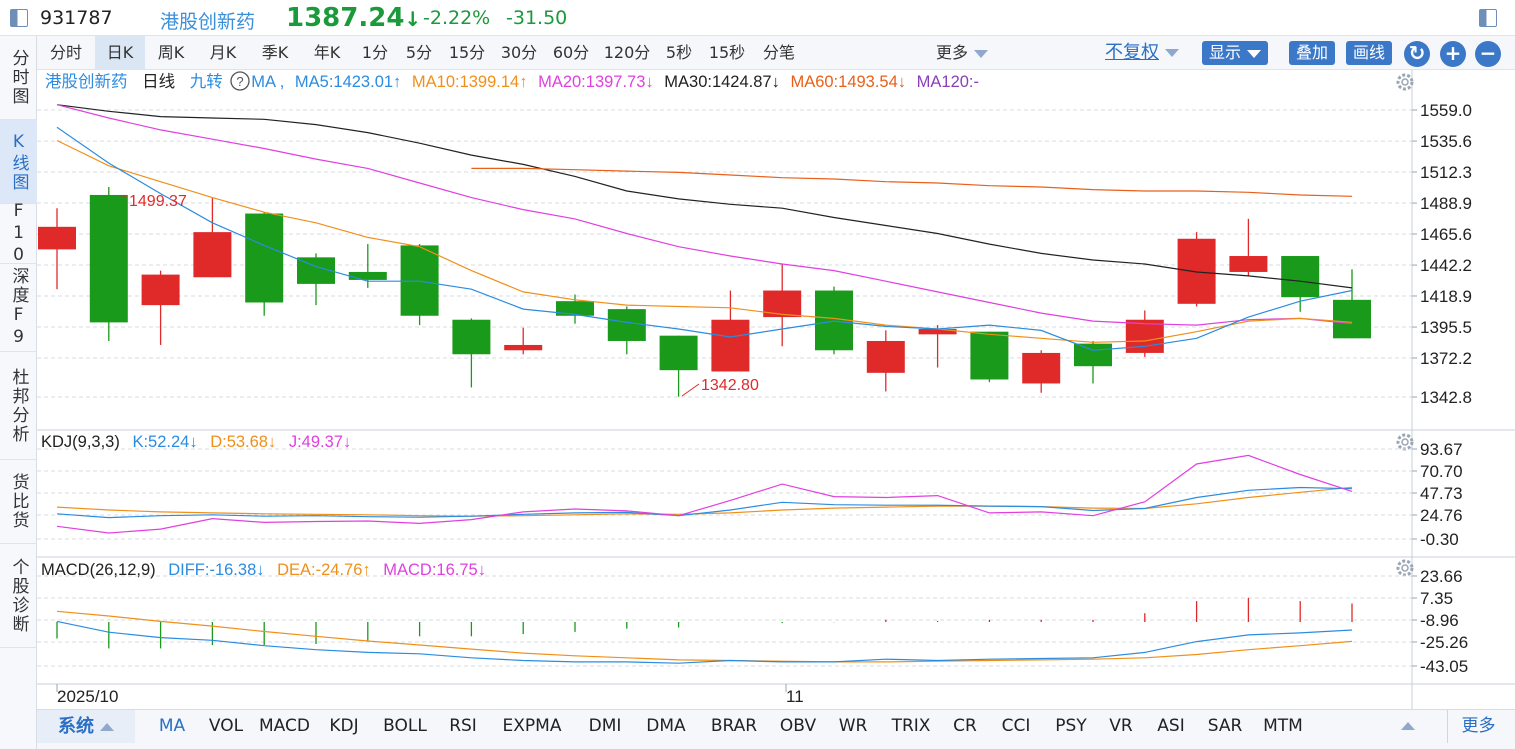  What do you see at coordinates (1283, 726) in the screenshot?
I see `indicator-tab: MTM` at bounding box center [1283, 726].